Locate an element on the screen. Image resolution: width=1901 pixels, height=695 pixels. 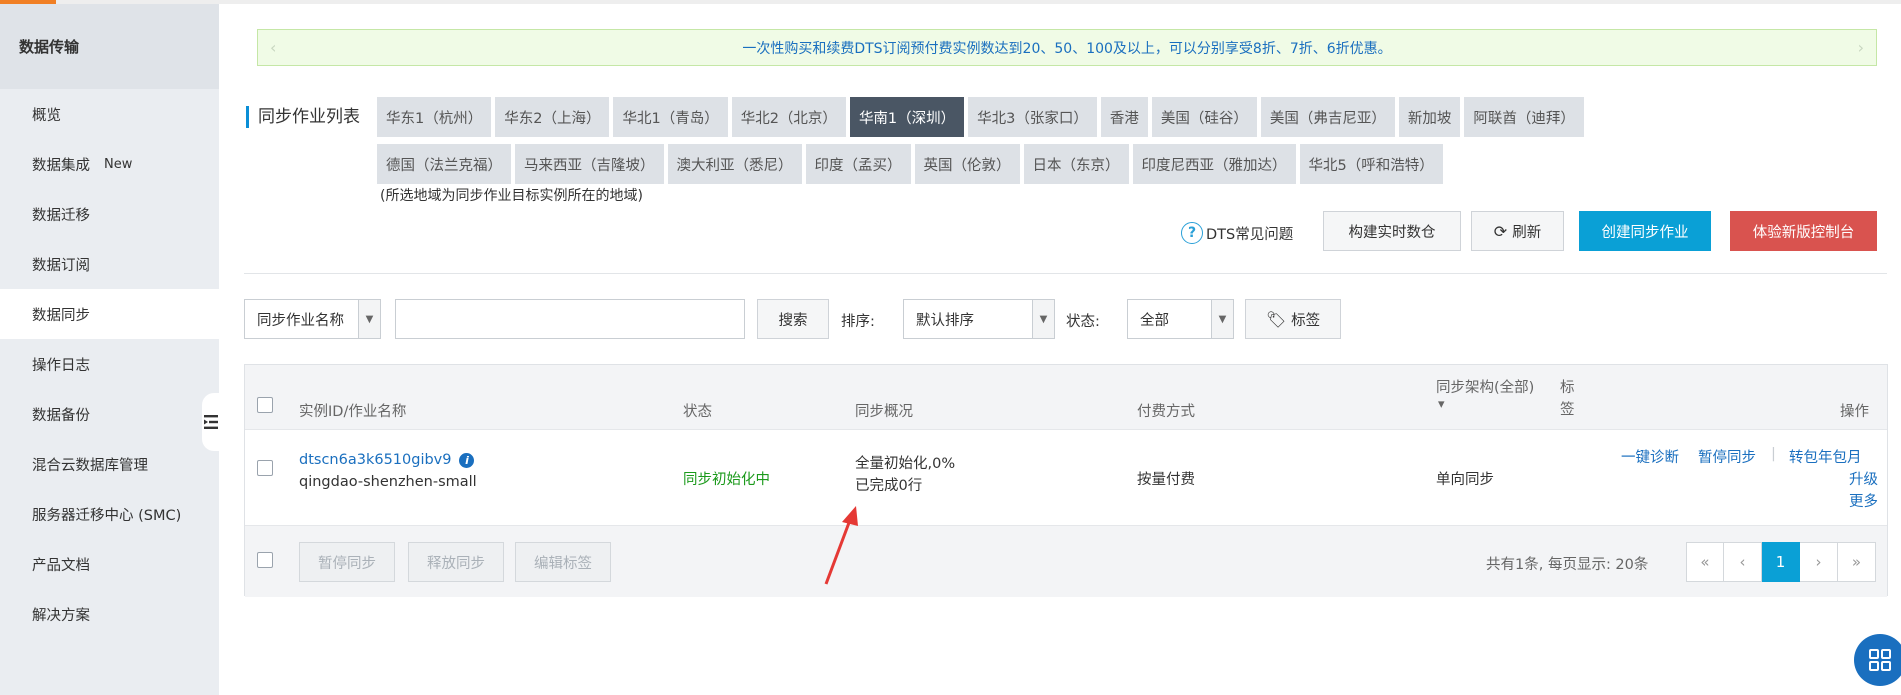
sync-architecture: 单向同步 is located at coordinates (1465, 480).